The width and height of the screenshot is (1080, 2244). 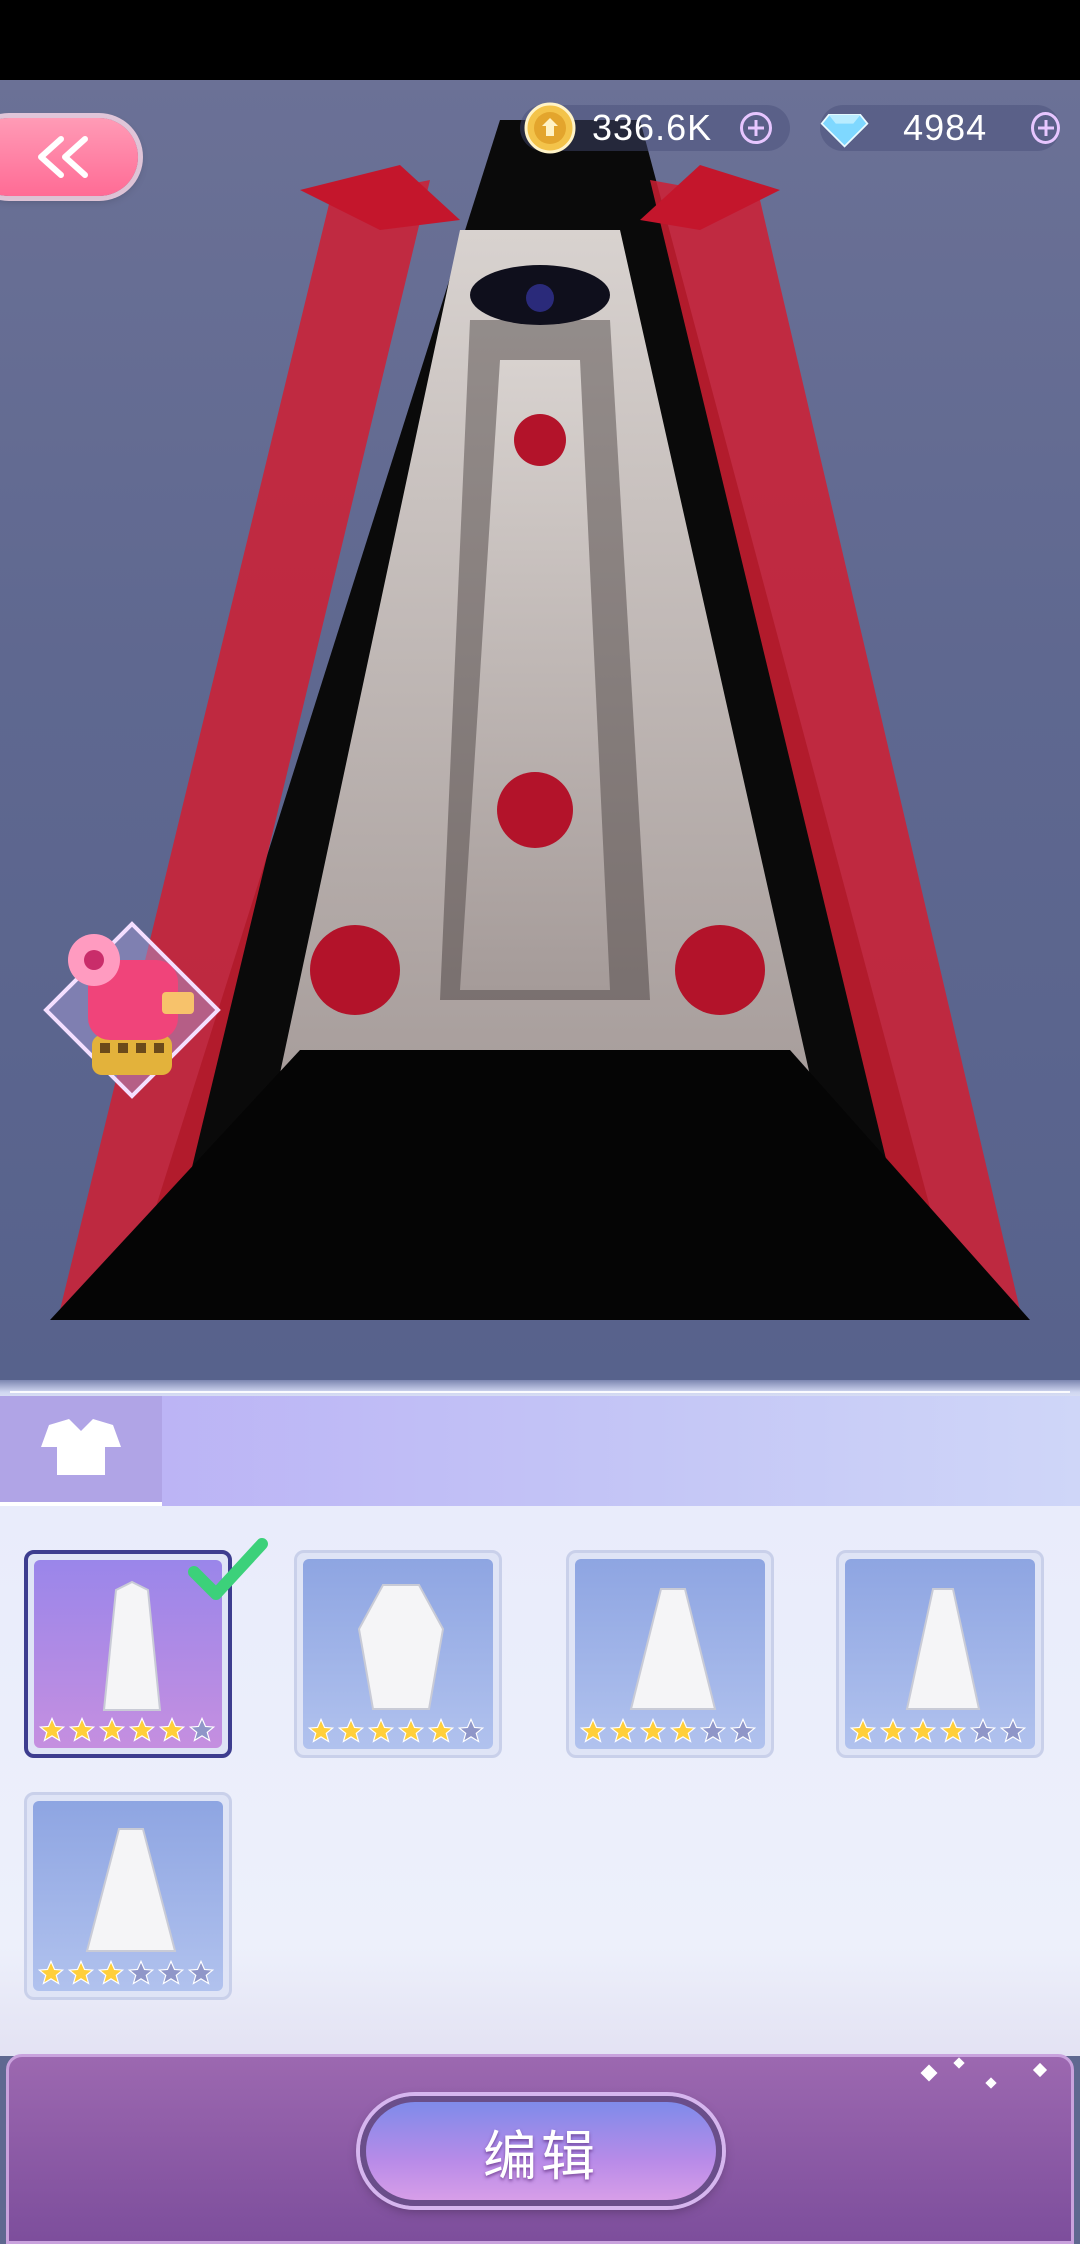 I want to click on tab-dress, so click(x=81, y=1451).